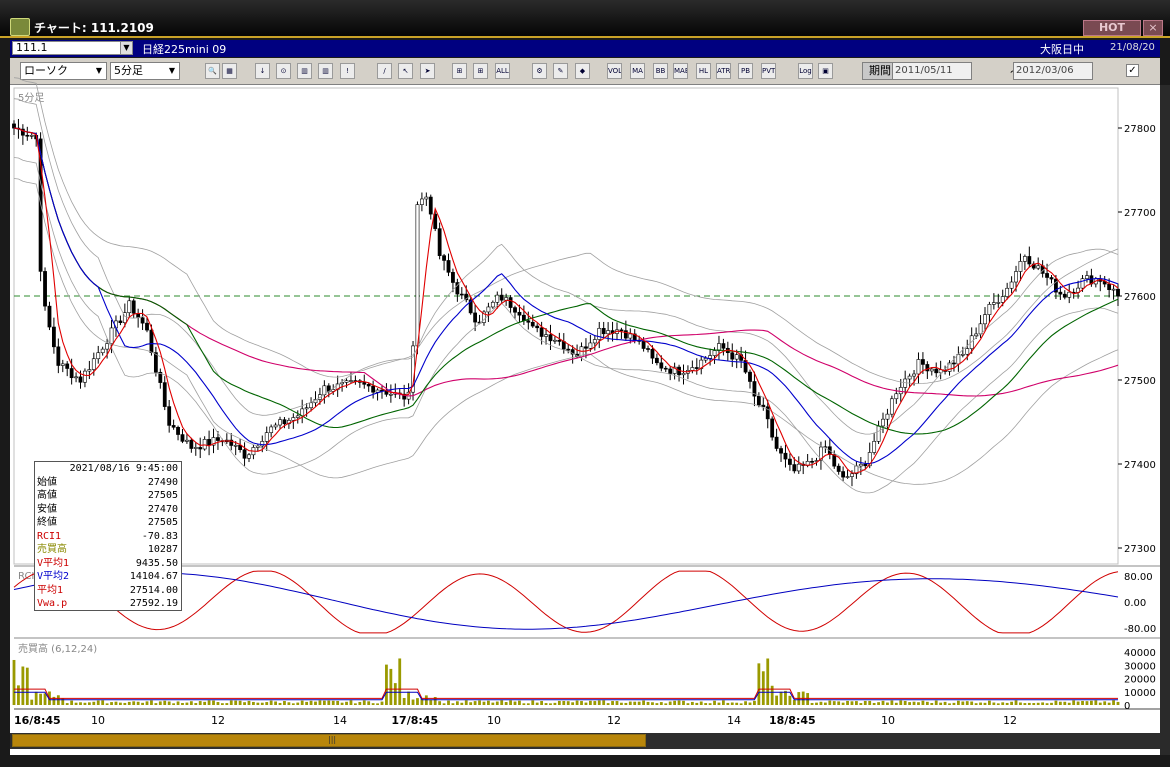 The height and width of the screenshot is (767, 1170). I want to click on data-tip-label: Vwa.p, so click(52, 603).